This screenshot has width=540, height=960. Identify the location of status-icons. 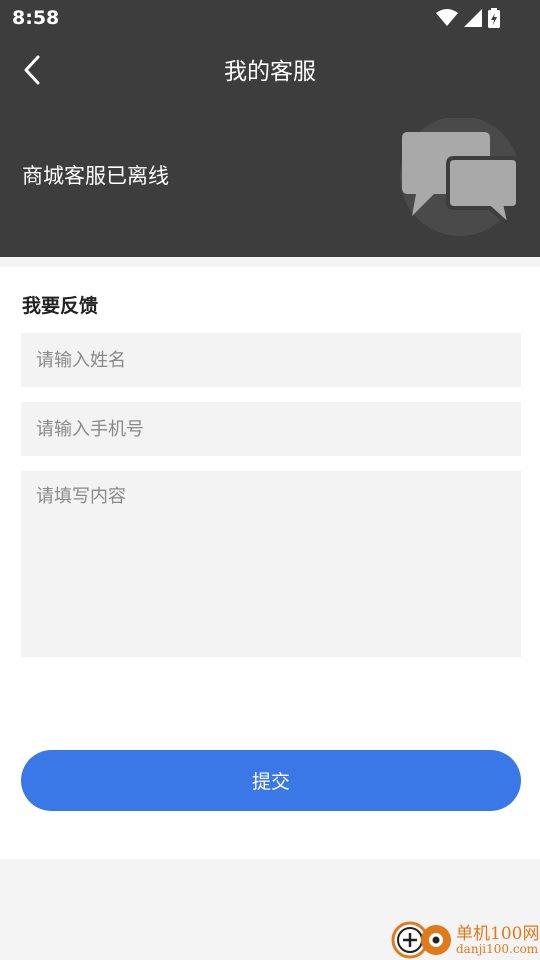
(468, 18).